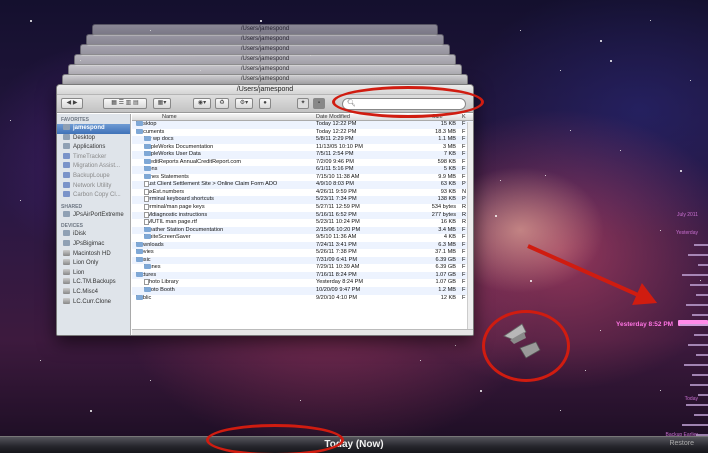 This screenshot has height=453, width=708. I want to click on file-row: AppleWorks User Data 7/5/11 2:54 PM 7 KB F, so click(302, 155).